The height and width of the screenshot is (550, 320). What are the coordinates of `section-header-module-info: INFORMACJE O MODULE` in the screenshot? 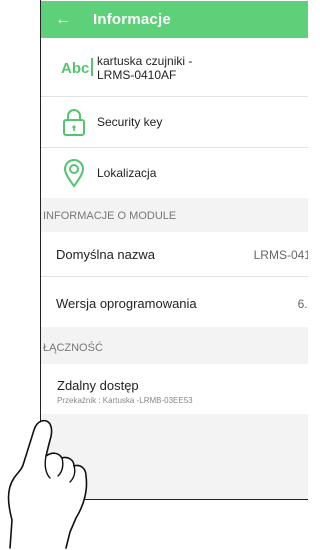 It's located at (174, 220).